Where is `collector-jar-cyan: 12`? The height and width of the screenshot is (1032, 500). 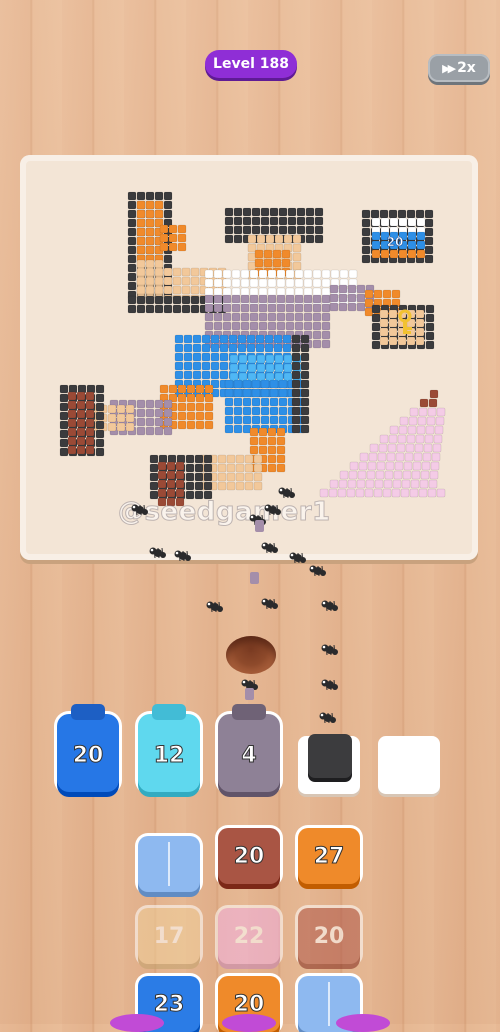 collector-jar-cyan: 12 is located at coordinates (169, 748).